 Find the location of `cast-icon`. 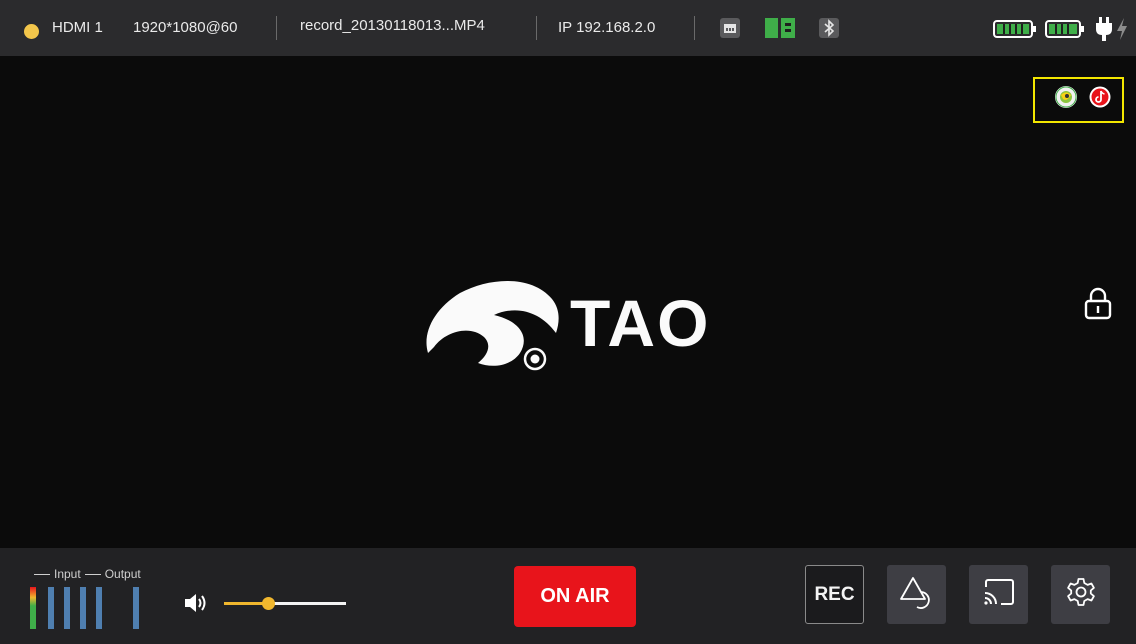

cast-icon is located at coordinates (999, 594).